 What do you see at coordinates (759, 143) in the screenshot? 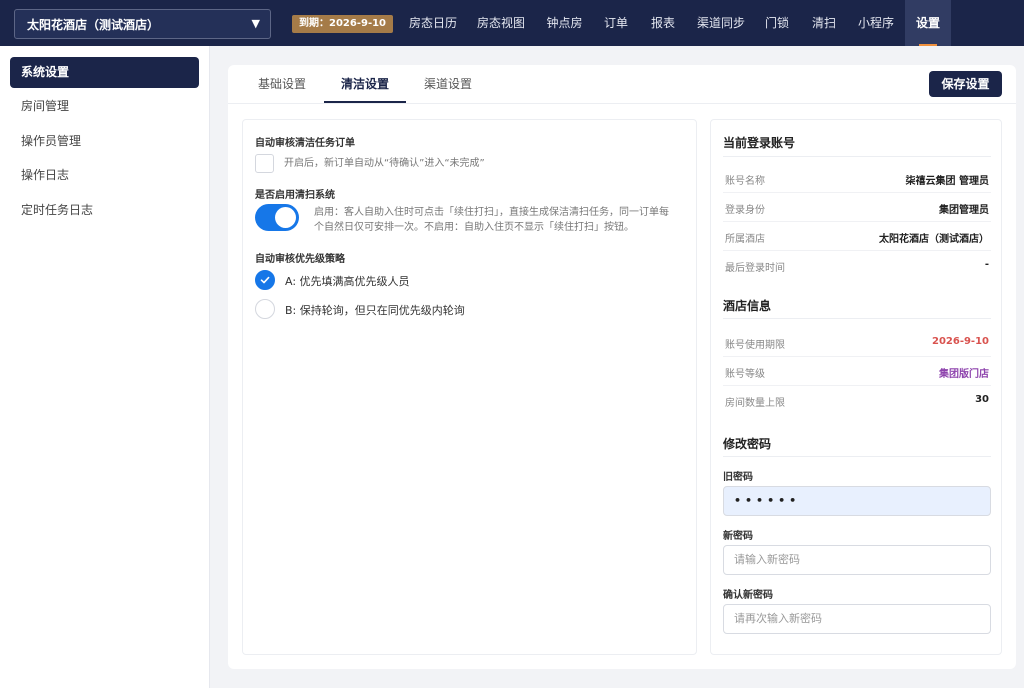
I see `account-section-title: 当前登录账号` at bounding box center [759, 143].